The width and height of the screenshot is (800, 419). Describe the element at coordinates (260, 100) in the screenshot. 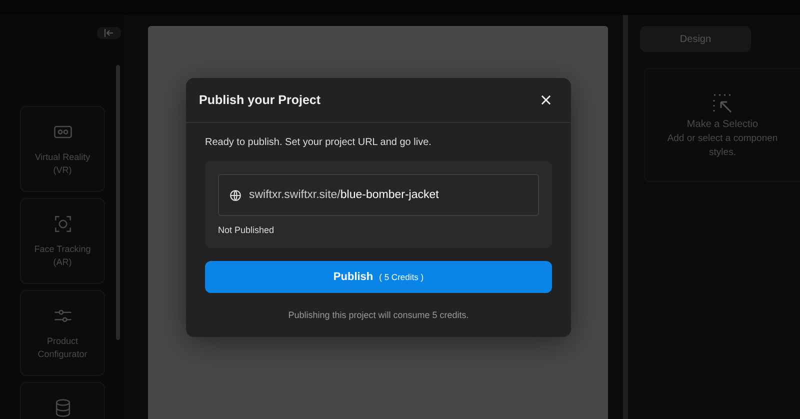

I see `dialog-title: Publish your Project` at that location.